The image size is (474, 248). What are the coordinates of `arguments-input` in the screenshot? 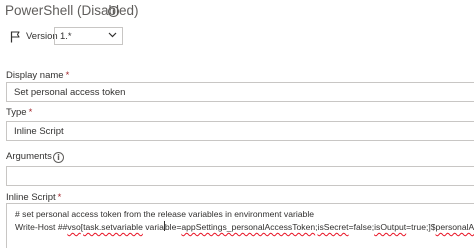 It's located at (240, 176).